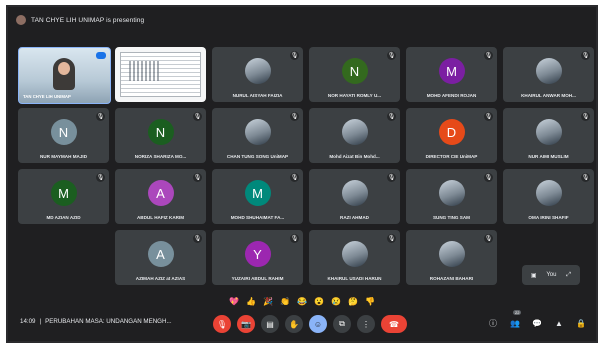  What do you see at coordinates (318, 324) in the screenshot?
I see `reactions-button: ☺` at bounding box center [318, 324].